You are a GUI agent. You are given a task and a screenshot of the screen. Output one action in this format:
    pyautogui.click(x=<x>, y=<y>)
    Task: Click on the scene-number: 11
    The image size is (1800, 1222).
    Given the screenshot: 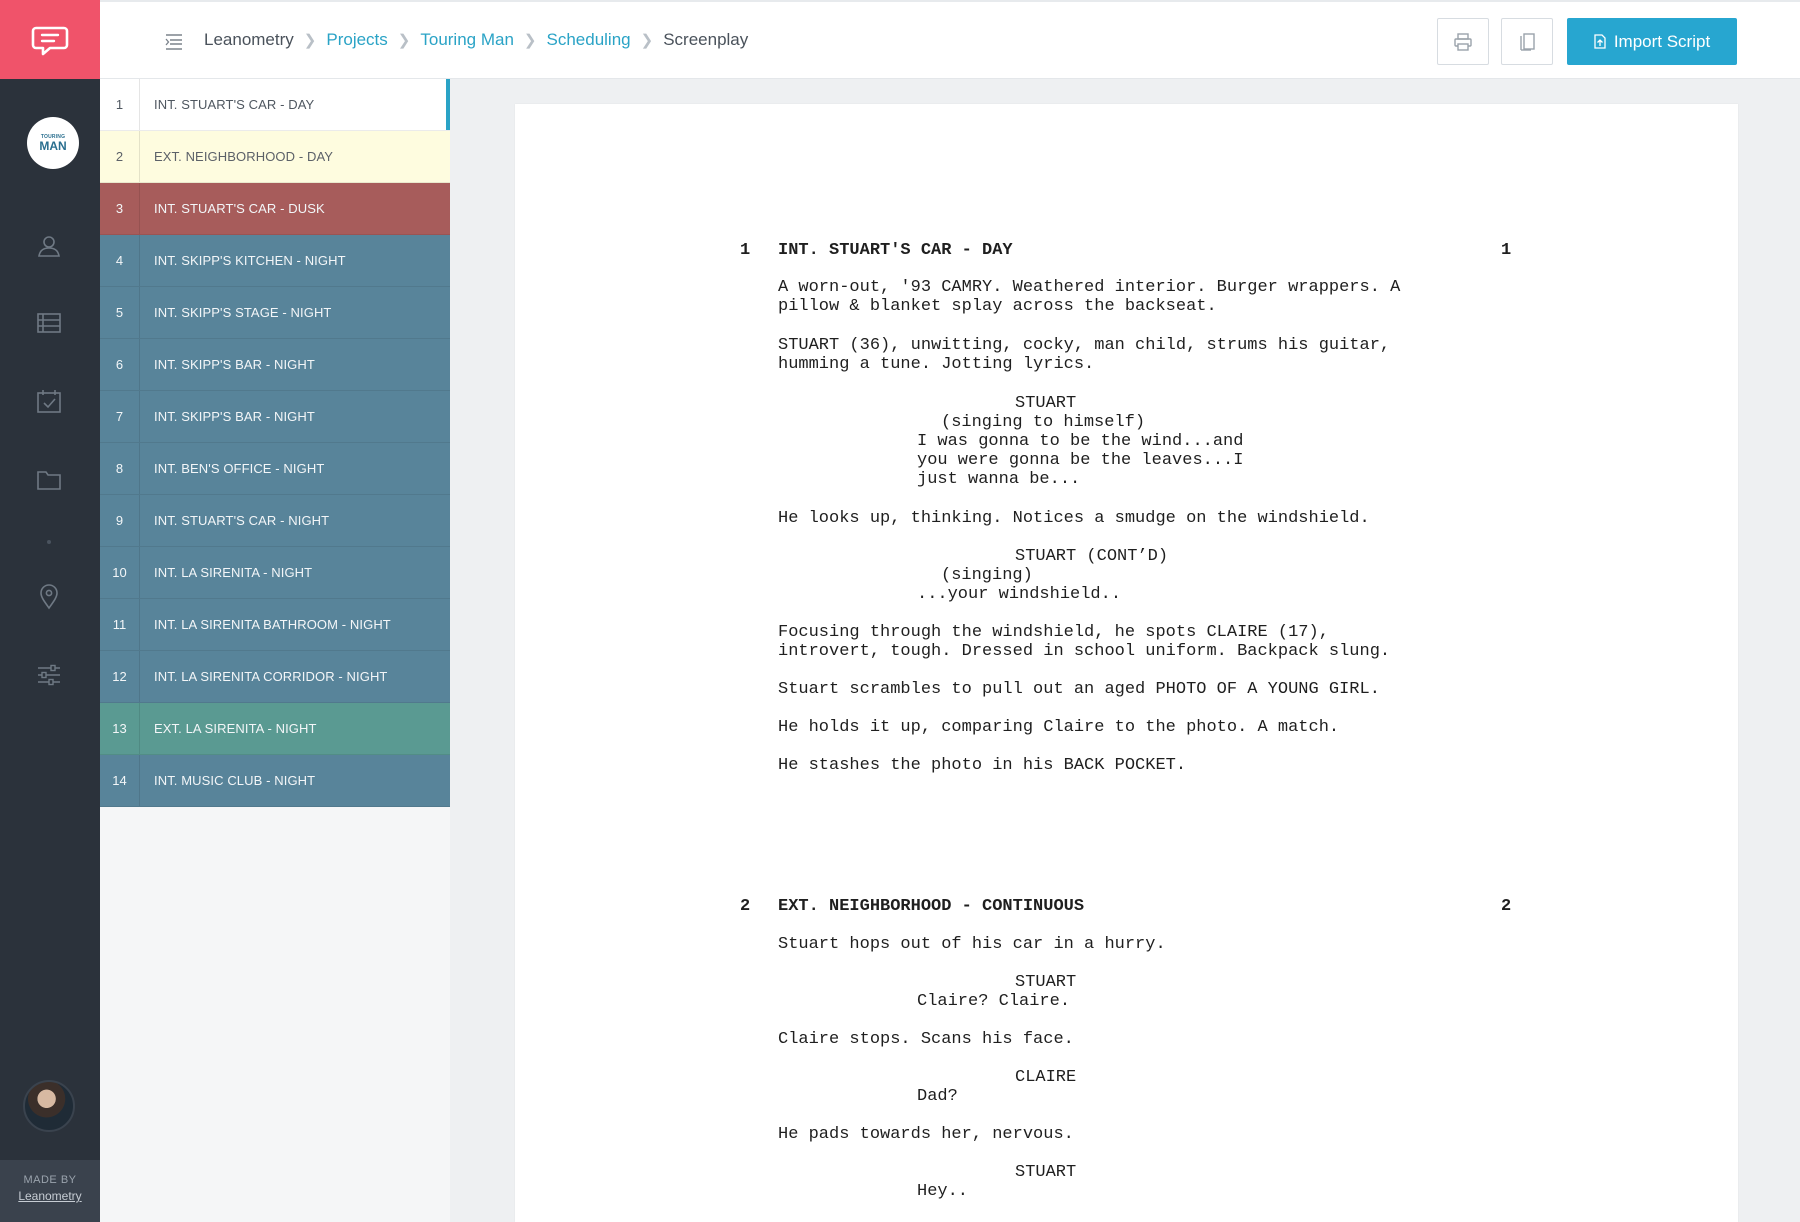 What is the action you would take?
    pyautogui.click(x=120, y=624)
    